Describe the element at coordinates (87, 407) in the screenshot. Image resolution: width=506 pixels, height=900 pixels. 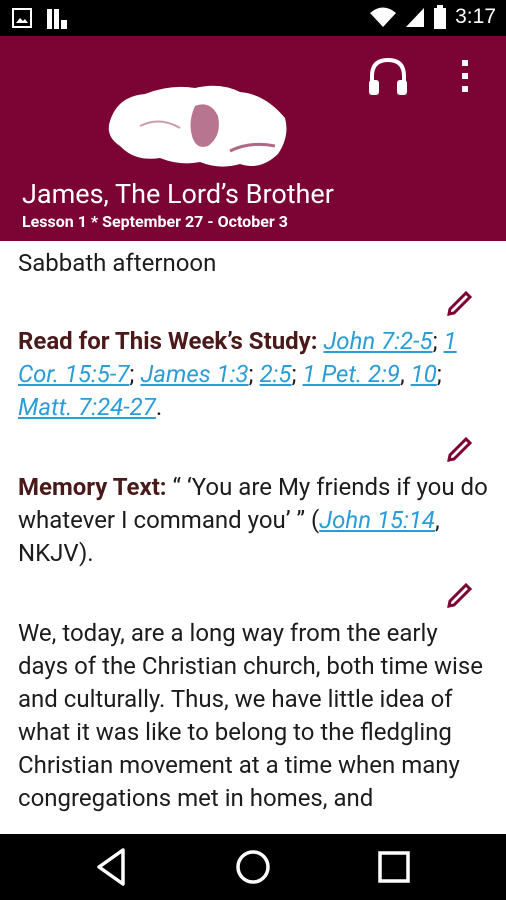
I see `ref-link: Matt. 7:24-27` at that location.